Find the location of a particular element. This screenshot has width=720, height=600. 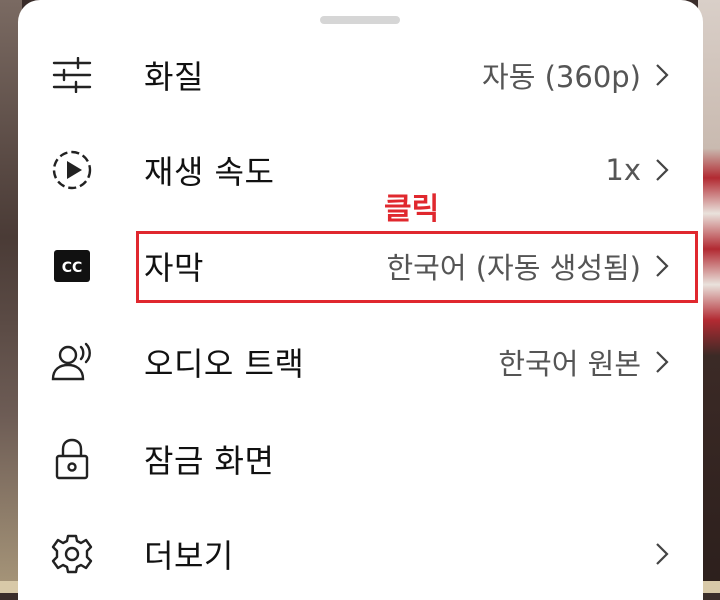

menu-item-playback-speed: 재생 속도 1x is located at coordinates (360, 170).